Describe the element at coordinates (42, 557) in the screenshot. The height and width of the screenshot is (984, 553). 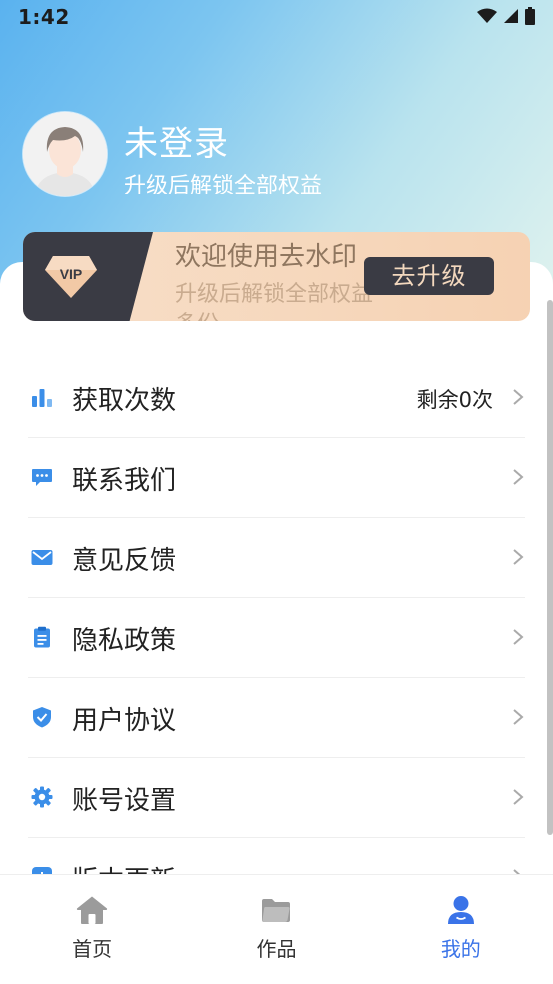
I see `mail-icon` at that location.